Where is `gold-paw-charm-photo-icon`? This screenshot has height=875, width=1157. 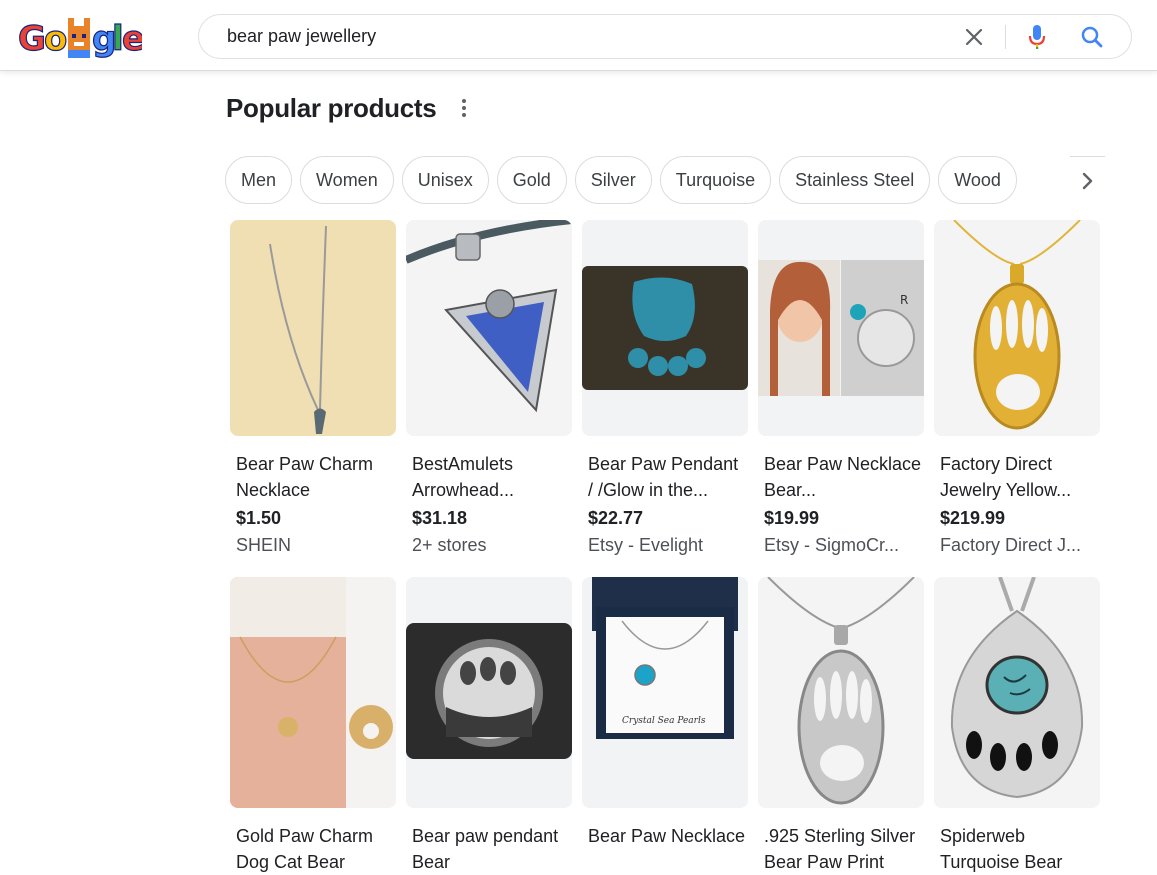
gold-paw-charm-photo-icon is located at coordinates (313, 692).